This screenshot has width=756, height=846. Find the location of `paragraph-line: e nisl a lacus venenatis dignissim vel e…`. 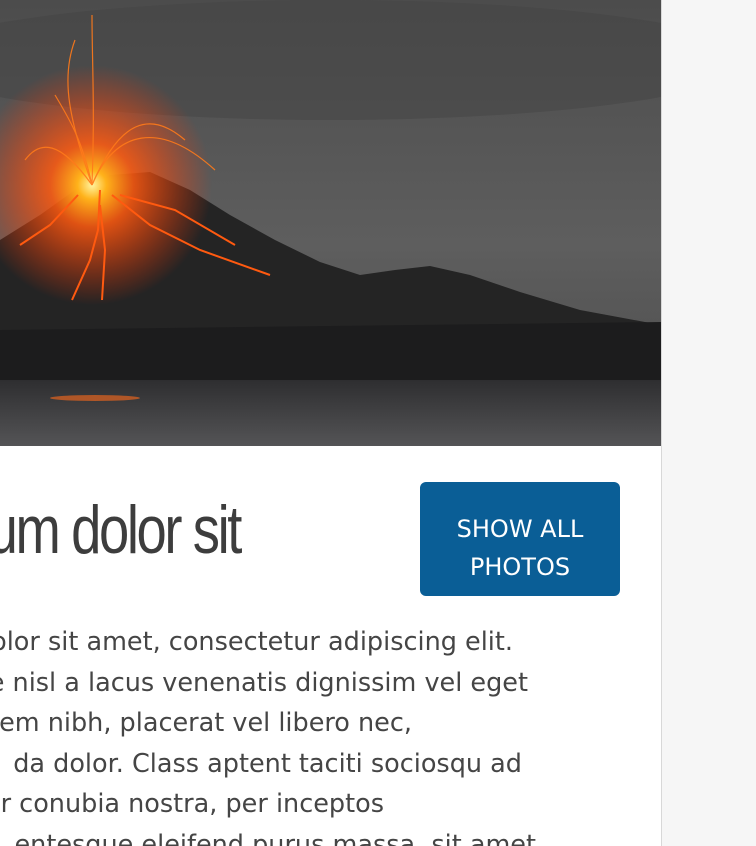

paragraph-line: e nisl a lacus venenatis dignissim vel e… is located at coordinates (264, 682).